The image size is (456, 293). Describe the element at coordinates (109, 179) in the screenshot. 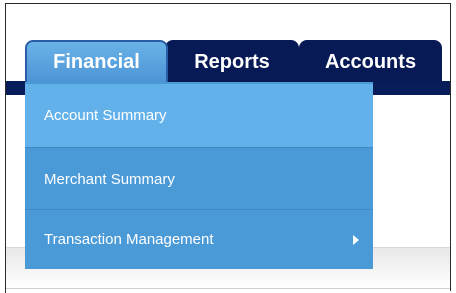

I see `menu-item-label: Merchant Summary` at that location.